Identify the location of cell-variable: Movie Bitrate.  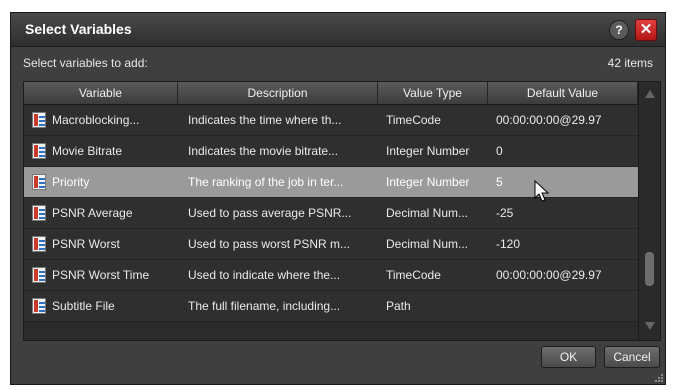
(87, 151).